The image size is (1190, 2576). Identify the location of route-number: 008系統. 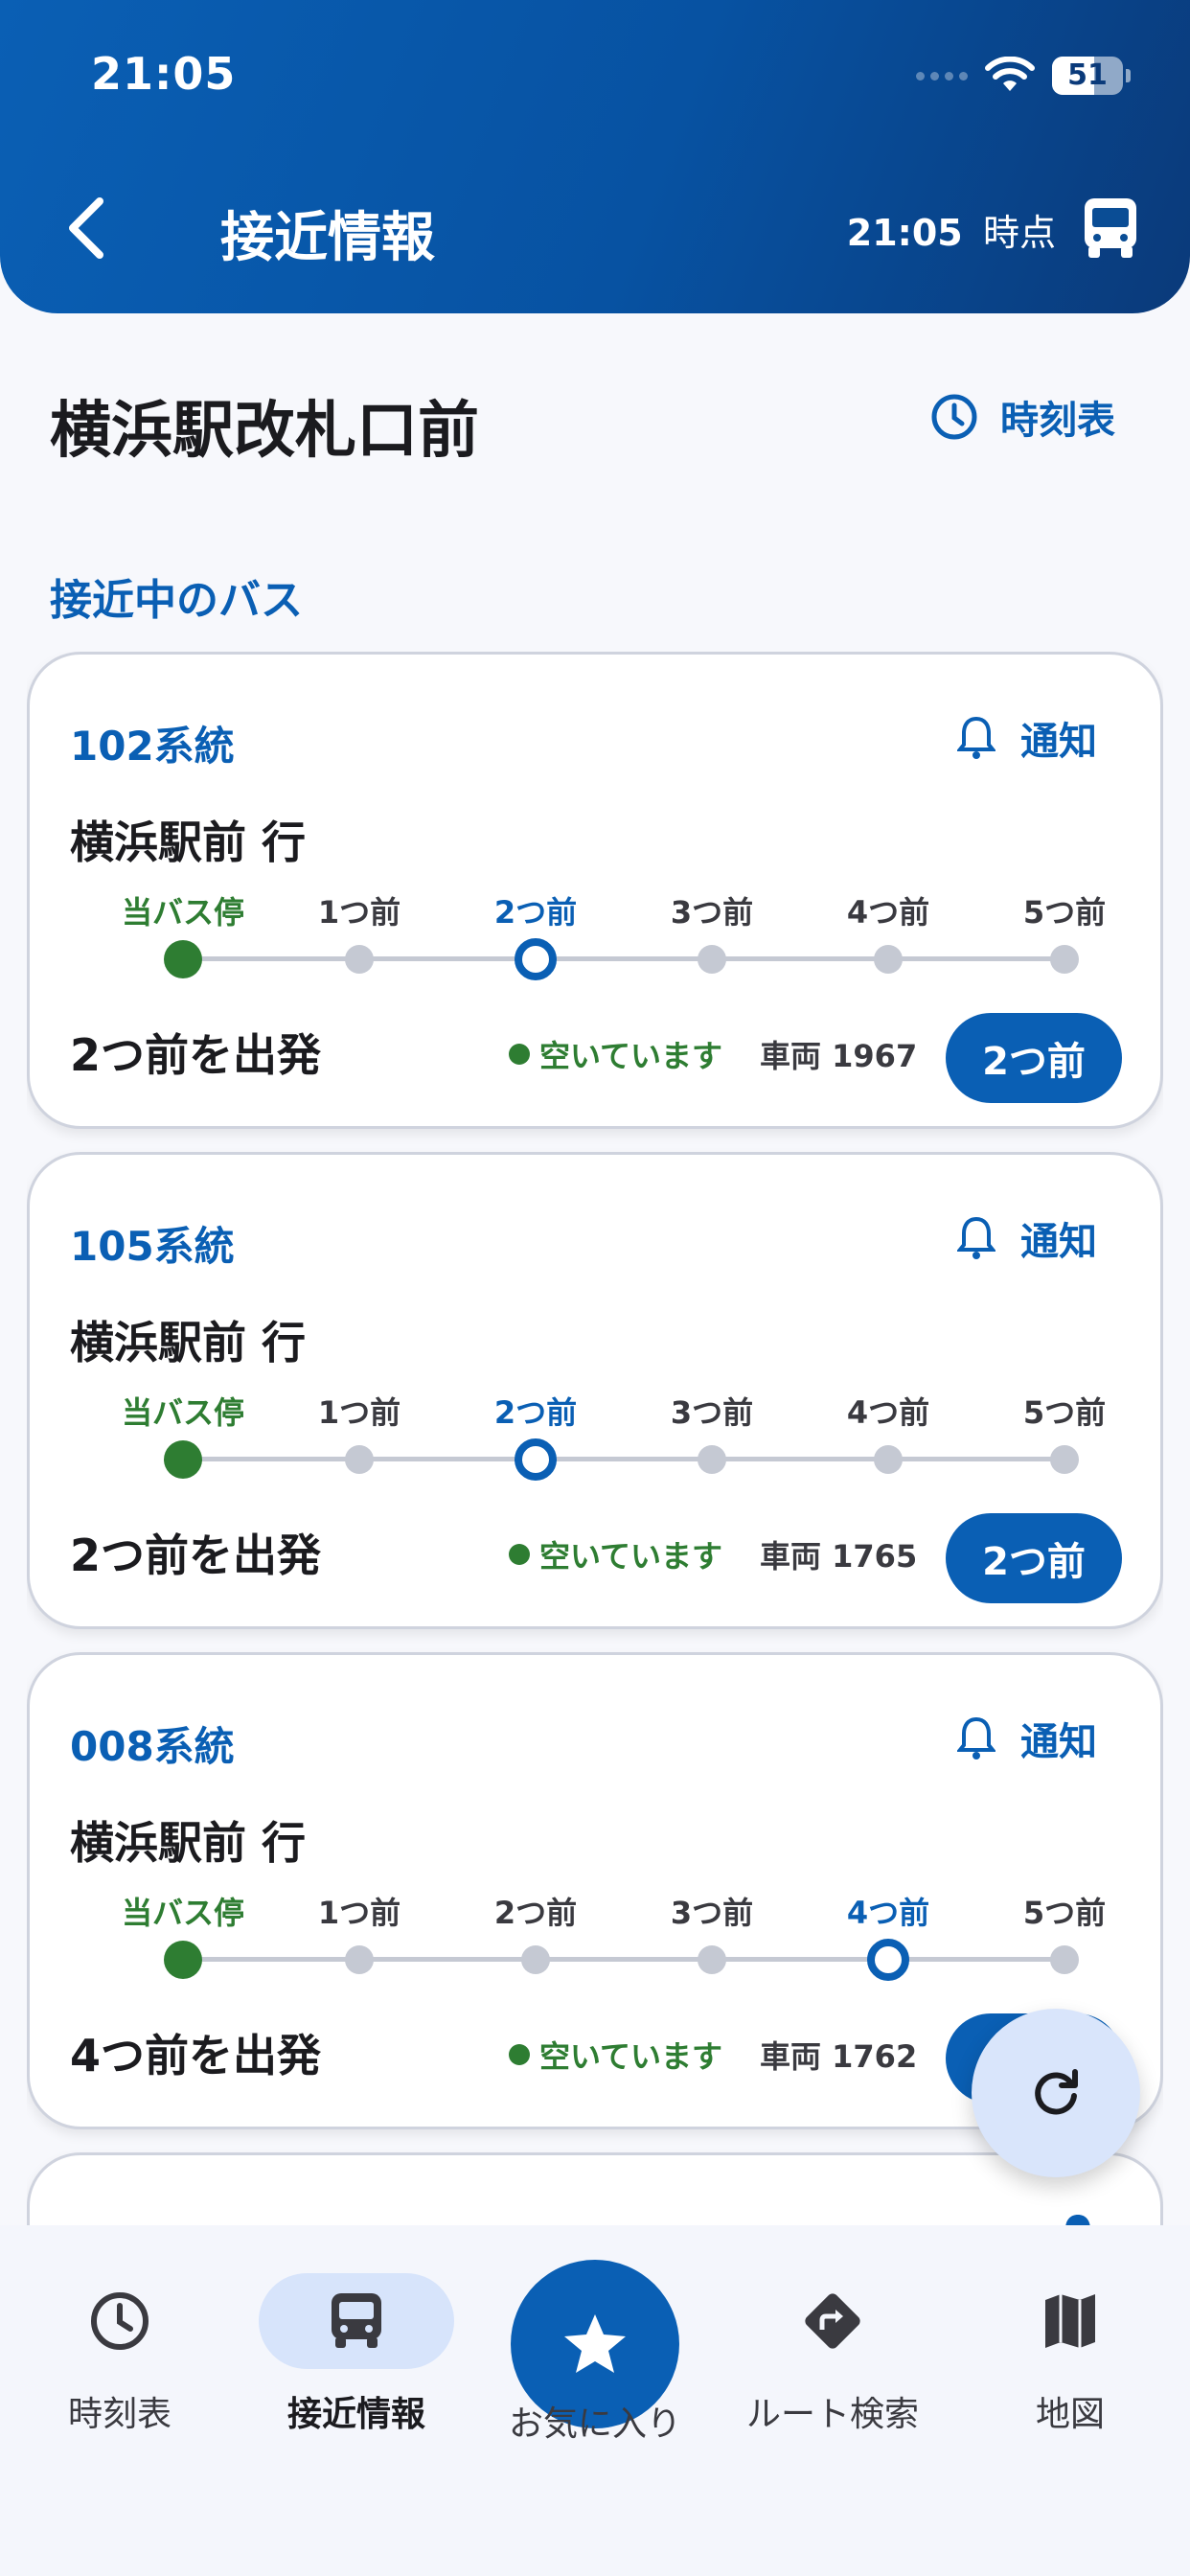
(152, 1746).